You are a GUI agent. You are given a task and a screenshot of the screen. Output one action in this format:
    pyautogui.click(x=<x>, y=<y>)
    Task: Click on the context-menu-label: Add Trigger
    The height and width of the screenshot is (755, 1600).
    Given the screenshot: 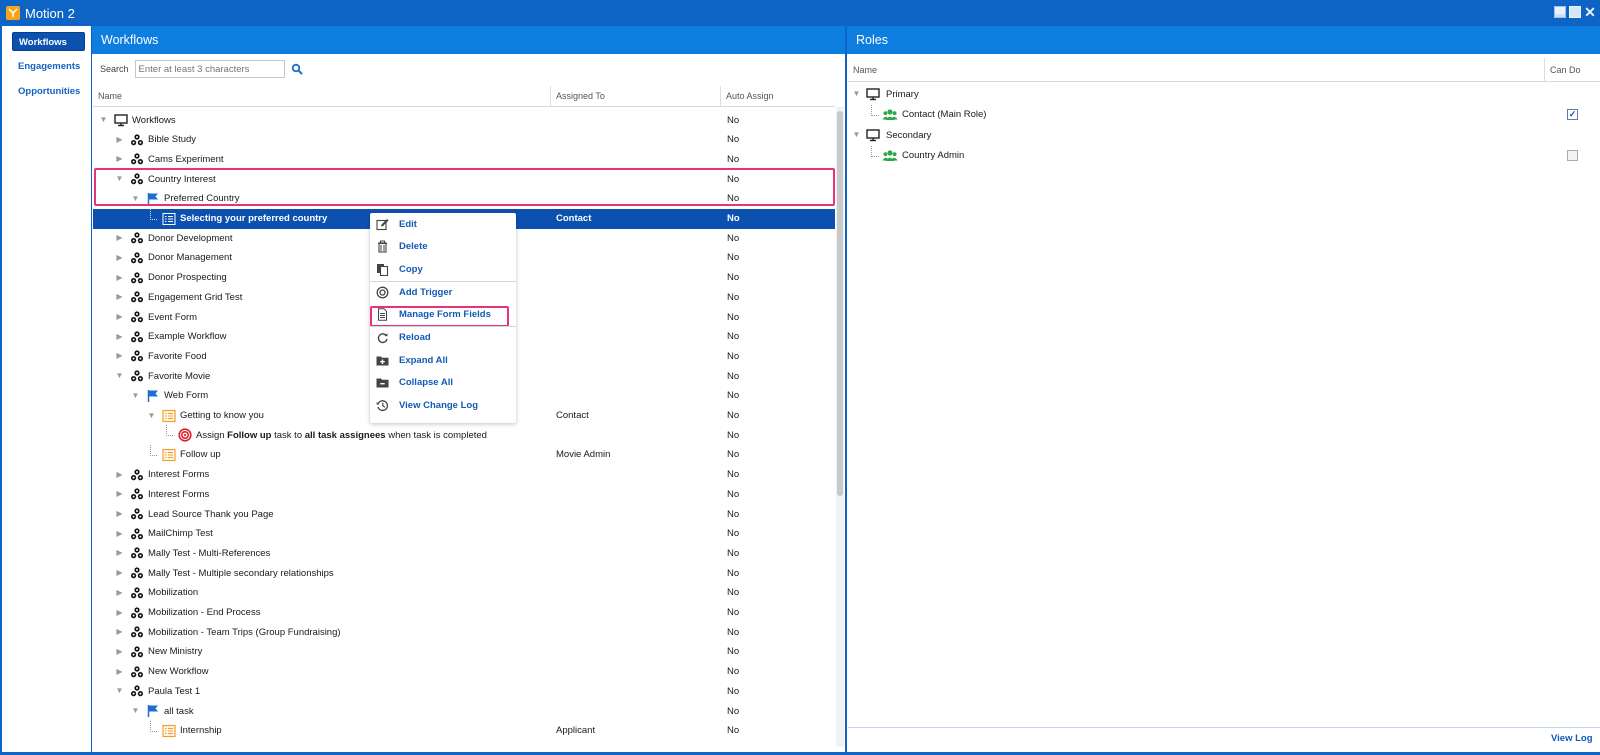 What is the action you would take?
    pyautogui.click(x=426, y=292)
    